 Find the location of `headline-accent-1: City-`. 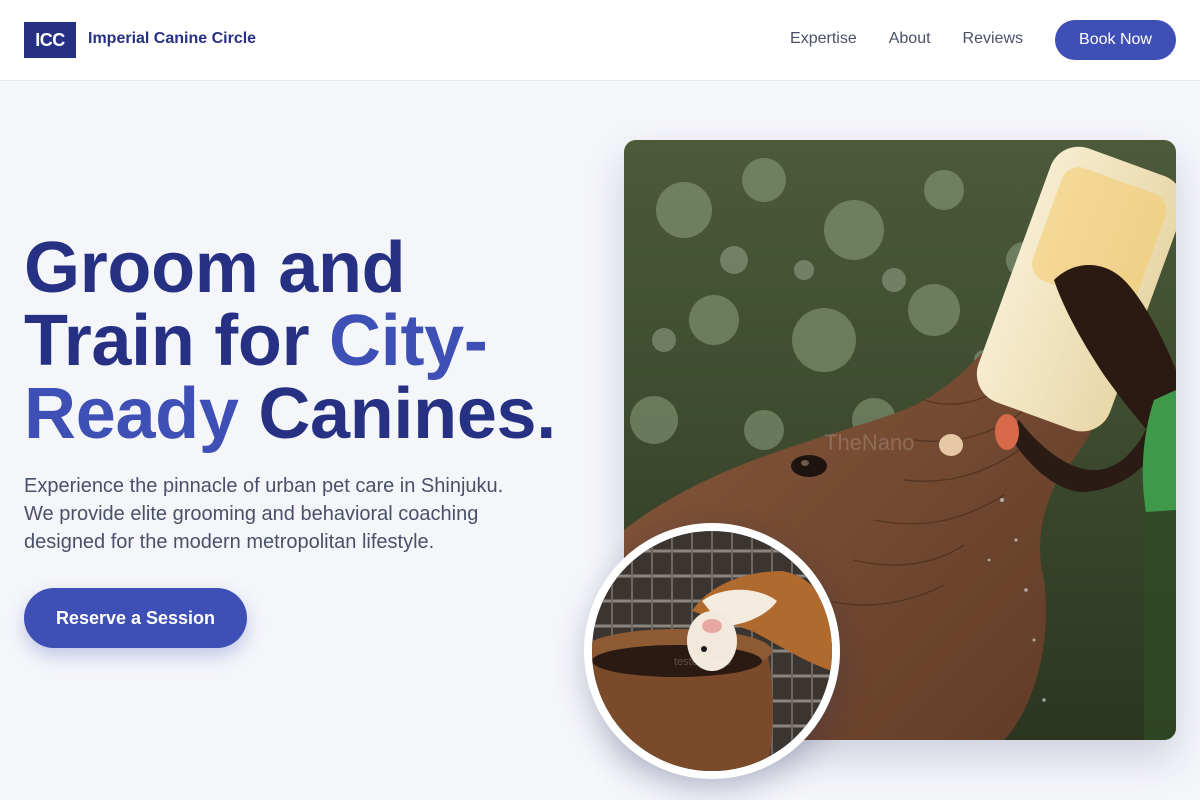

headline-accent-1: City- is located at coordinates (408, 341).